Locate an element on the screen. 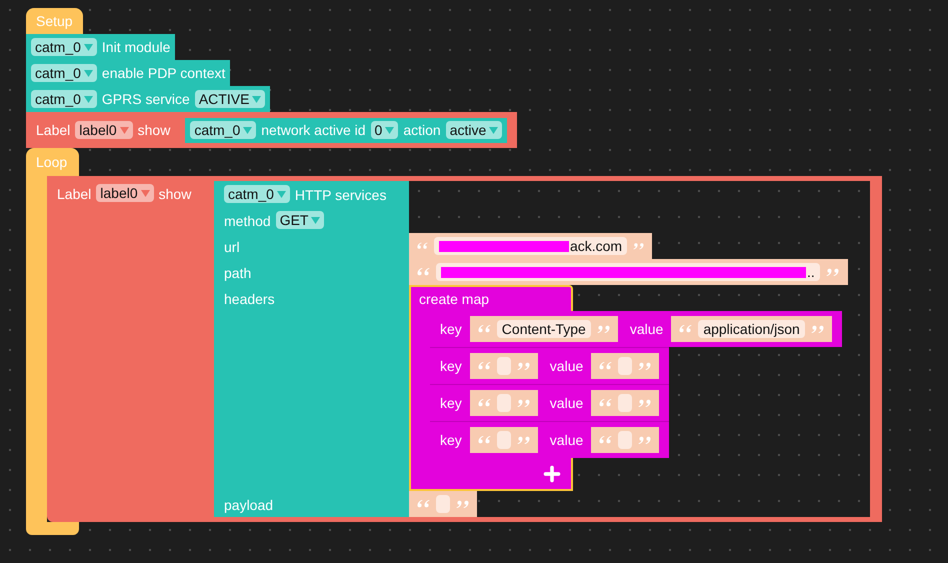 This screenshot has height=563, width=948. label-block: Label label0 show catm_0 network active id 0 action active is located at coordinates (272, 130).